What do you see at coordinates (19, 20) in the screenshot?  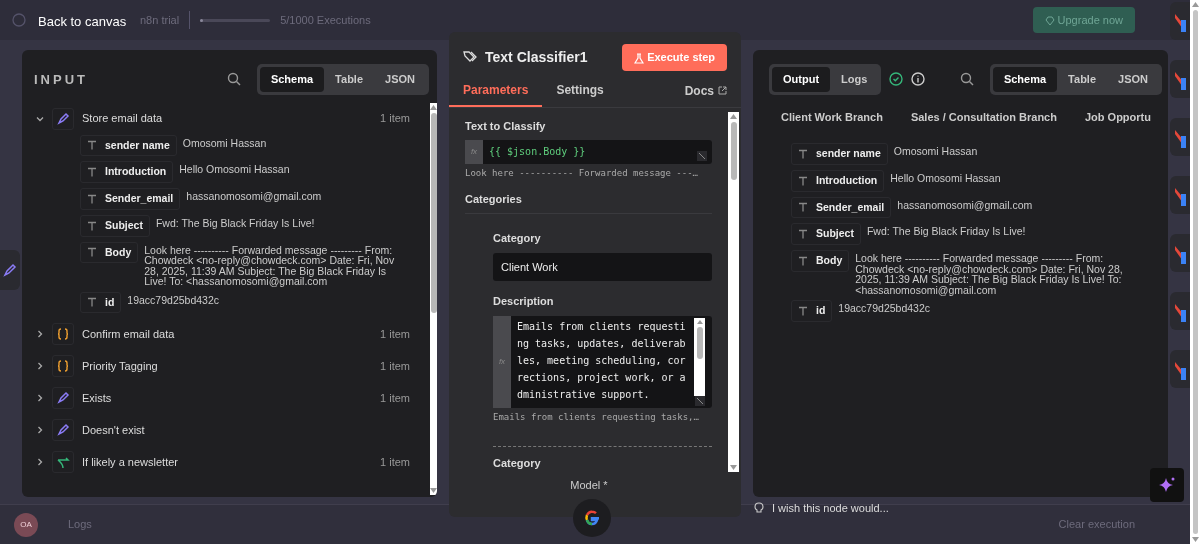 I see `clock-icon` at bounding box center [19, 20].